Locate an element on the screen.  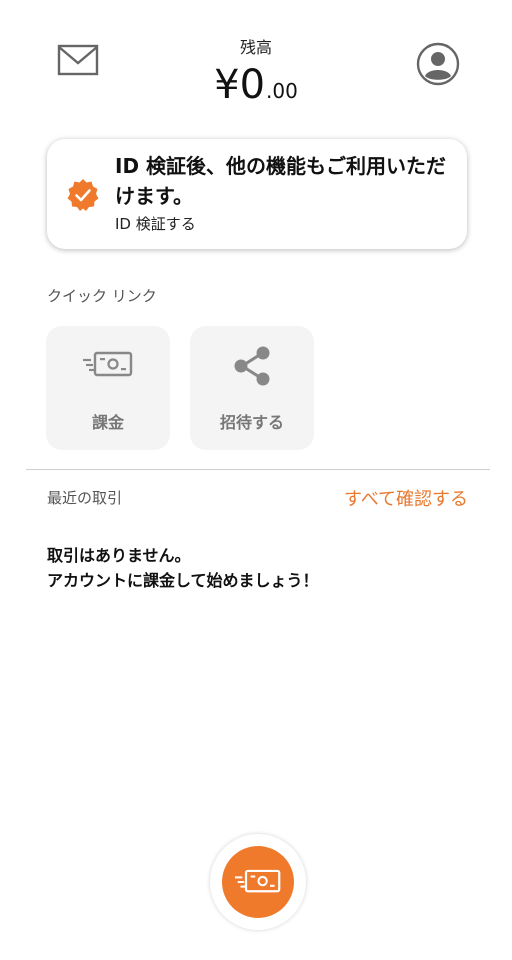
quick-link-invite: 招待する is located at coordinates (252, 388).